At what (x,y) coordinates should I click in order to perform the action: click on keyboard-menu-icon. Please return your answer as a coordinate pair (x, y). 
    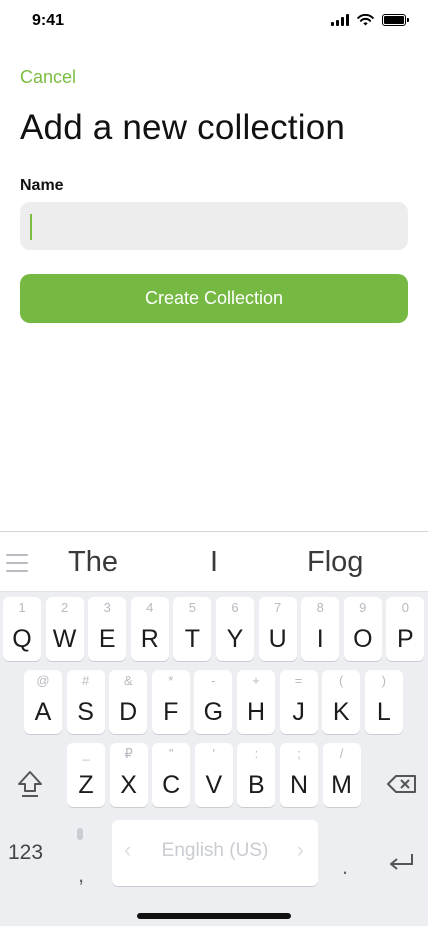
    Looking at the image, I should click on (17, 563).